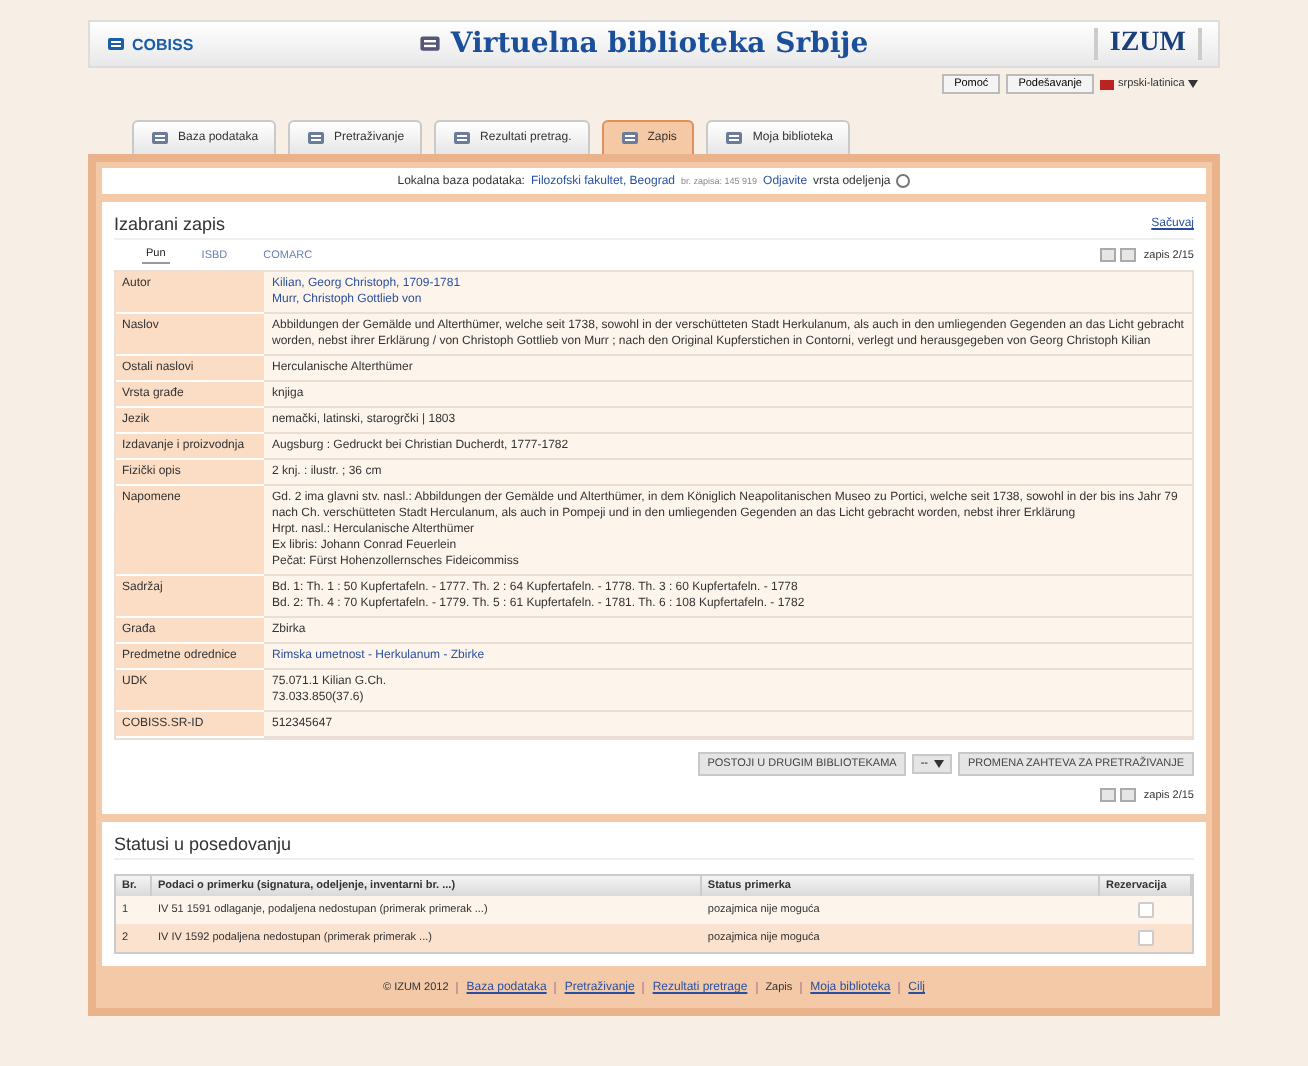  Describe the element at coordinates (659, 44) in the screenshot. I see `site-title: Virtuelna biblioteka Srbije` at that location.